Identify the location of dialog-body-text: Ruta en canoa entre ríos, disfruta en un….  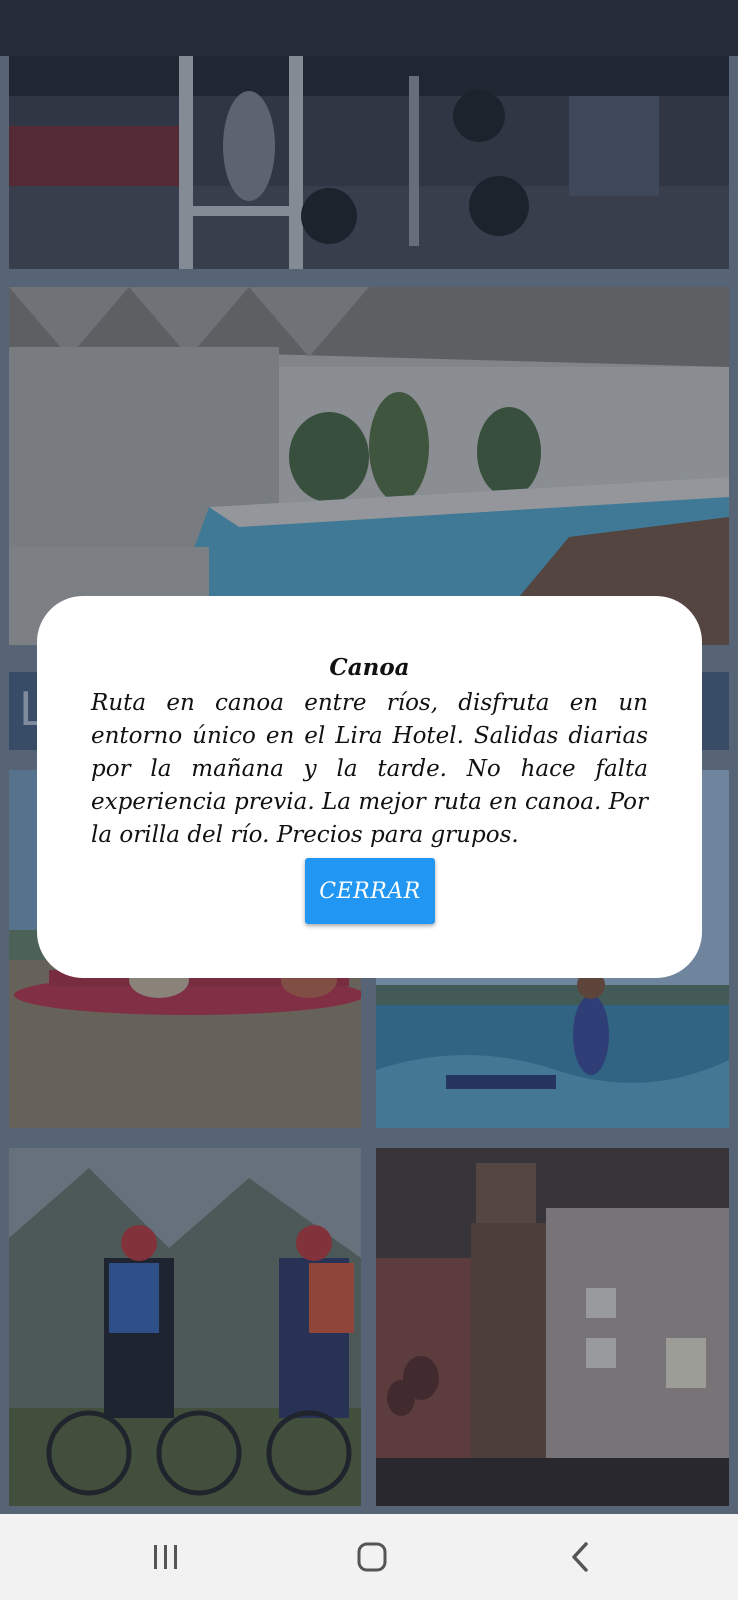
(369, 769).